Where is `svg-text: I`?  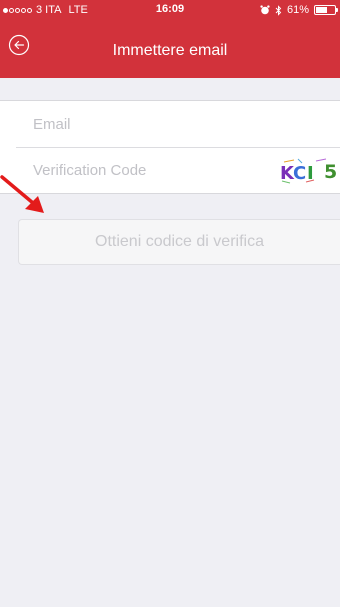 svg-text: I is located at coordinates (310, 173).